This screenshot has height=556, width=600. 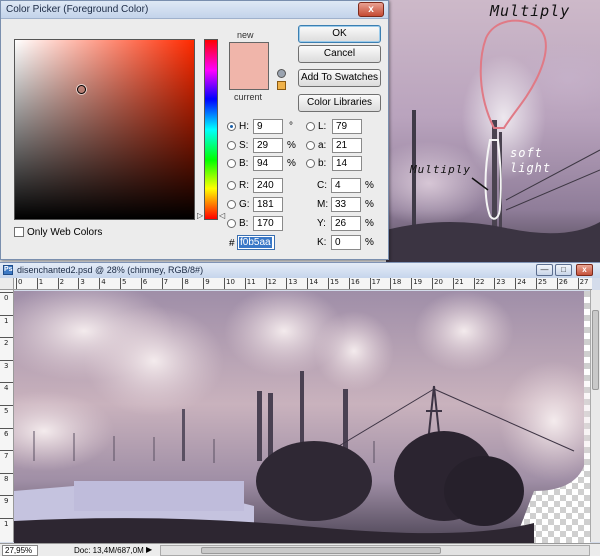 What do you see at coordinates (124, 282) in the screenshot?
I see `ruler-top-label: 5` at bounding box center [124, 282].